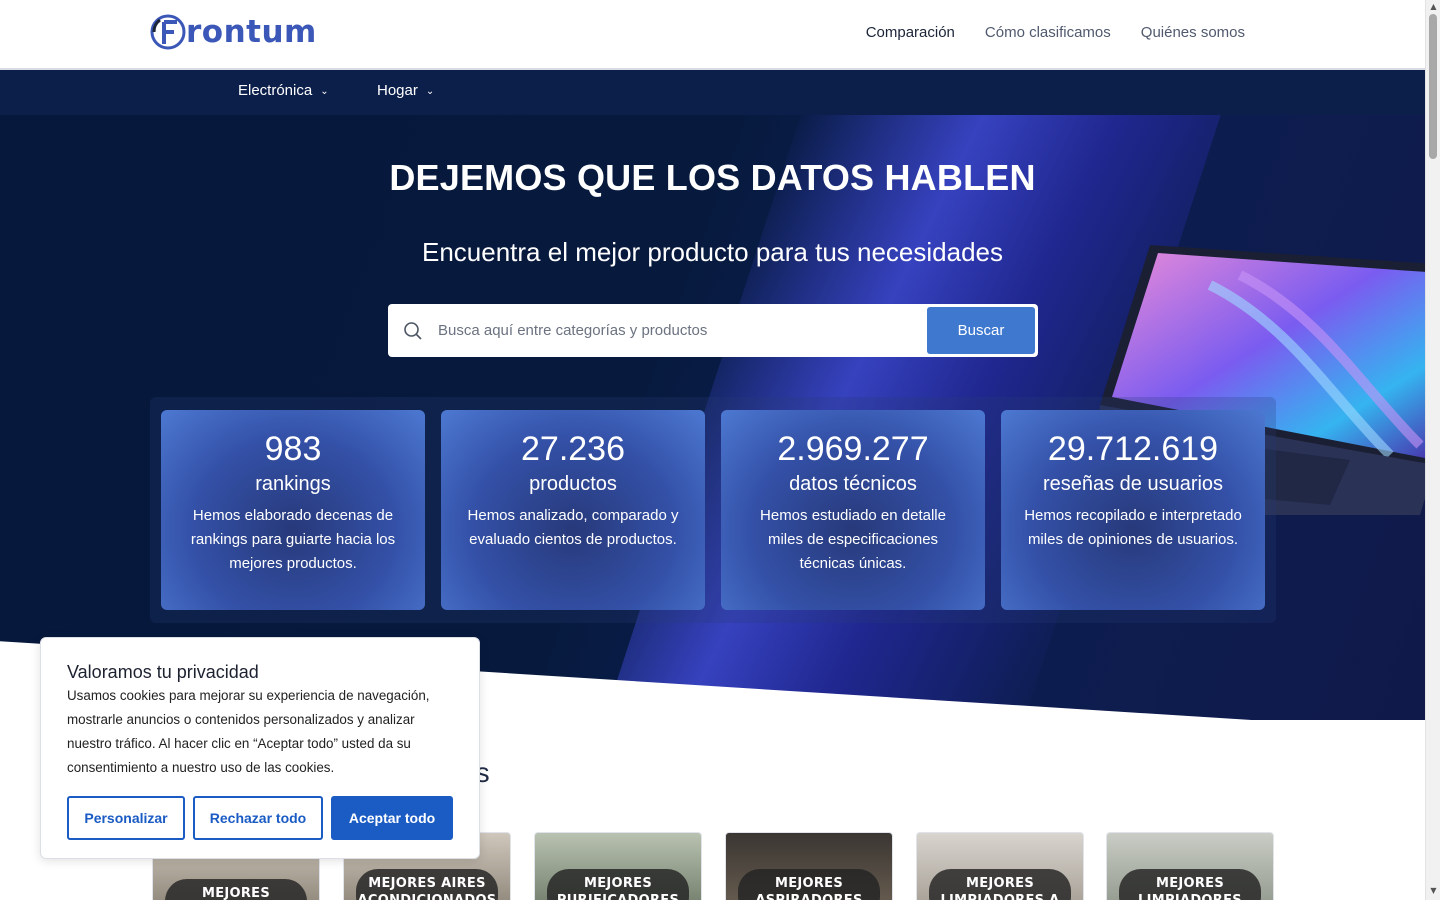  I want to click on stat-number: 29.712.619, so click(1133, 449).